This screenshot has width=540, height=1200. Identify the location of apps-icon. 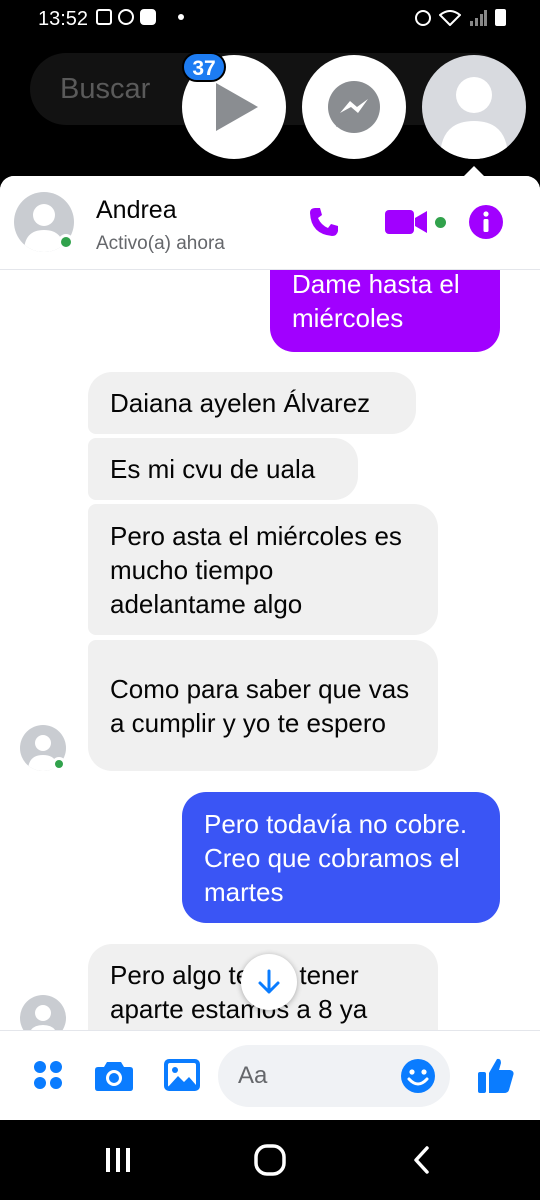
(48, 1075).